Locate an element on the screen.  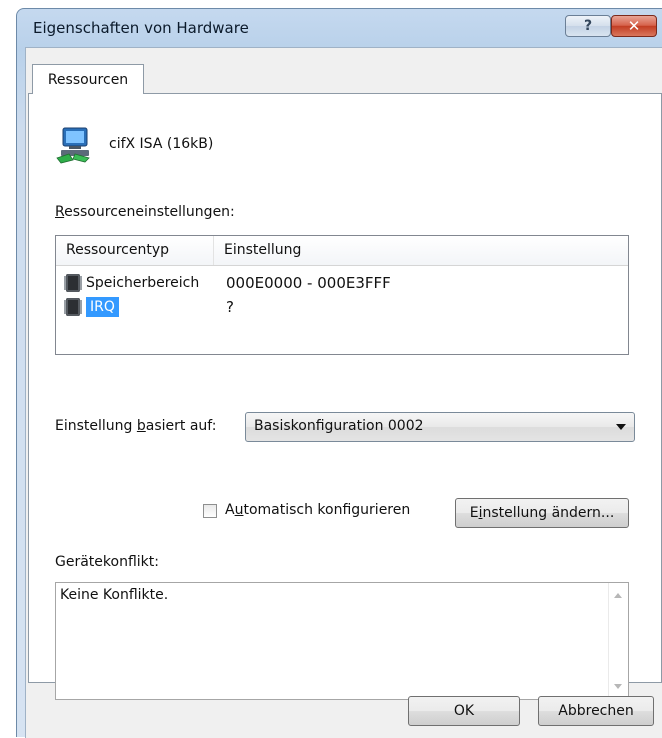
chevron-down-icon is located at coordinates (621, 427).